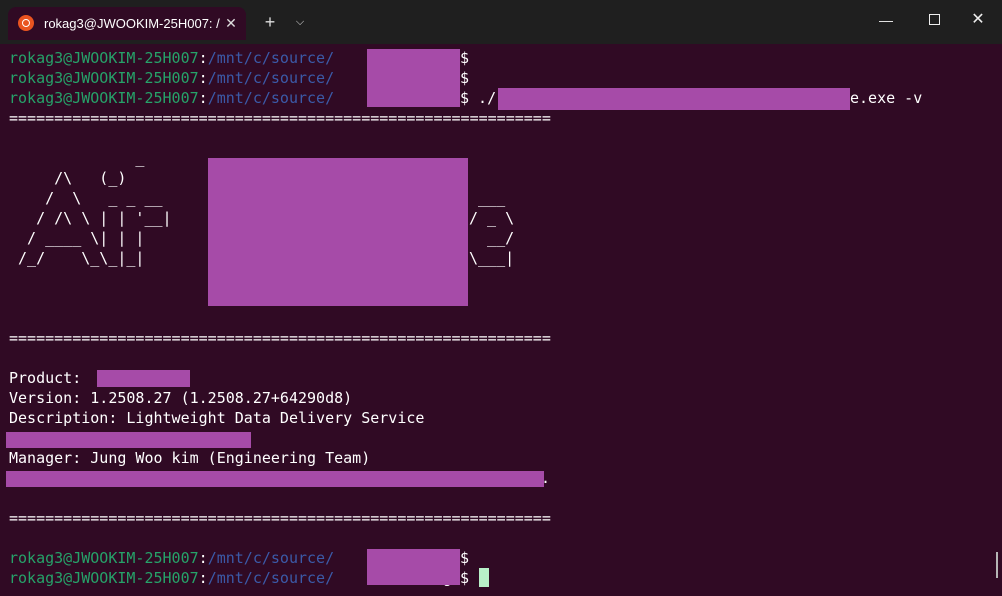  Describe the element at coordinates (26, 23) in the screenshot. I see `ubuntu-icon` at that location.